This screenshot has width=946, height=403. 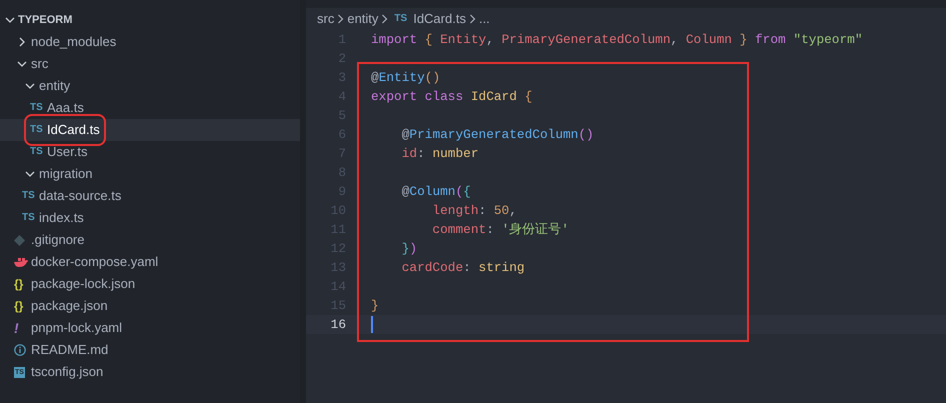 What do you see at coordinates (19, 240) in the screenshot?
I see `diamond-icon` at bounding box center [19, 240].